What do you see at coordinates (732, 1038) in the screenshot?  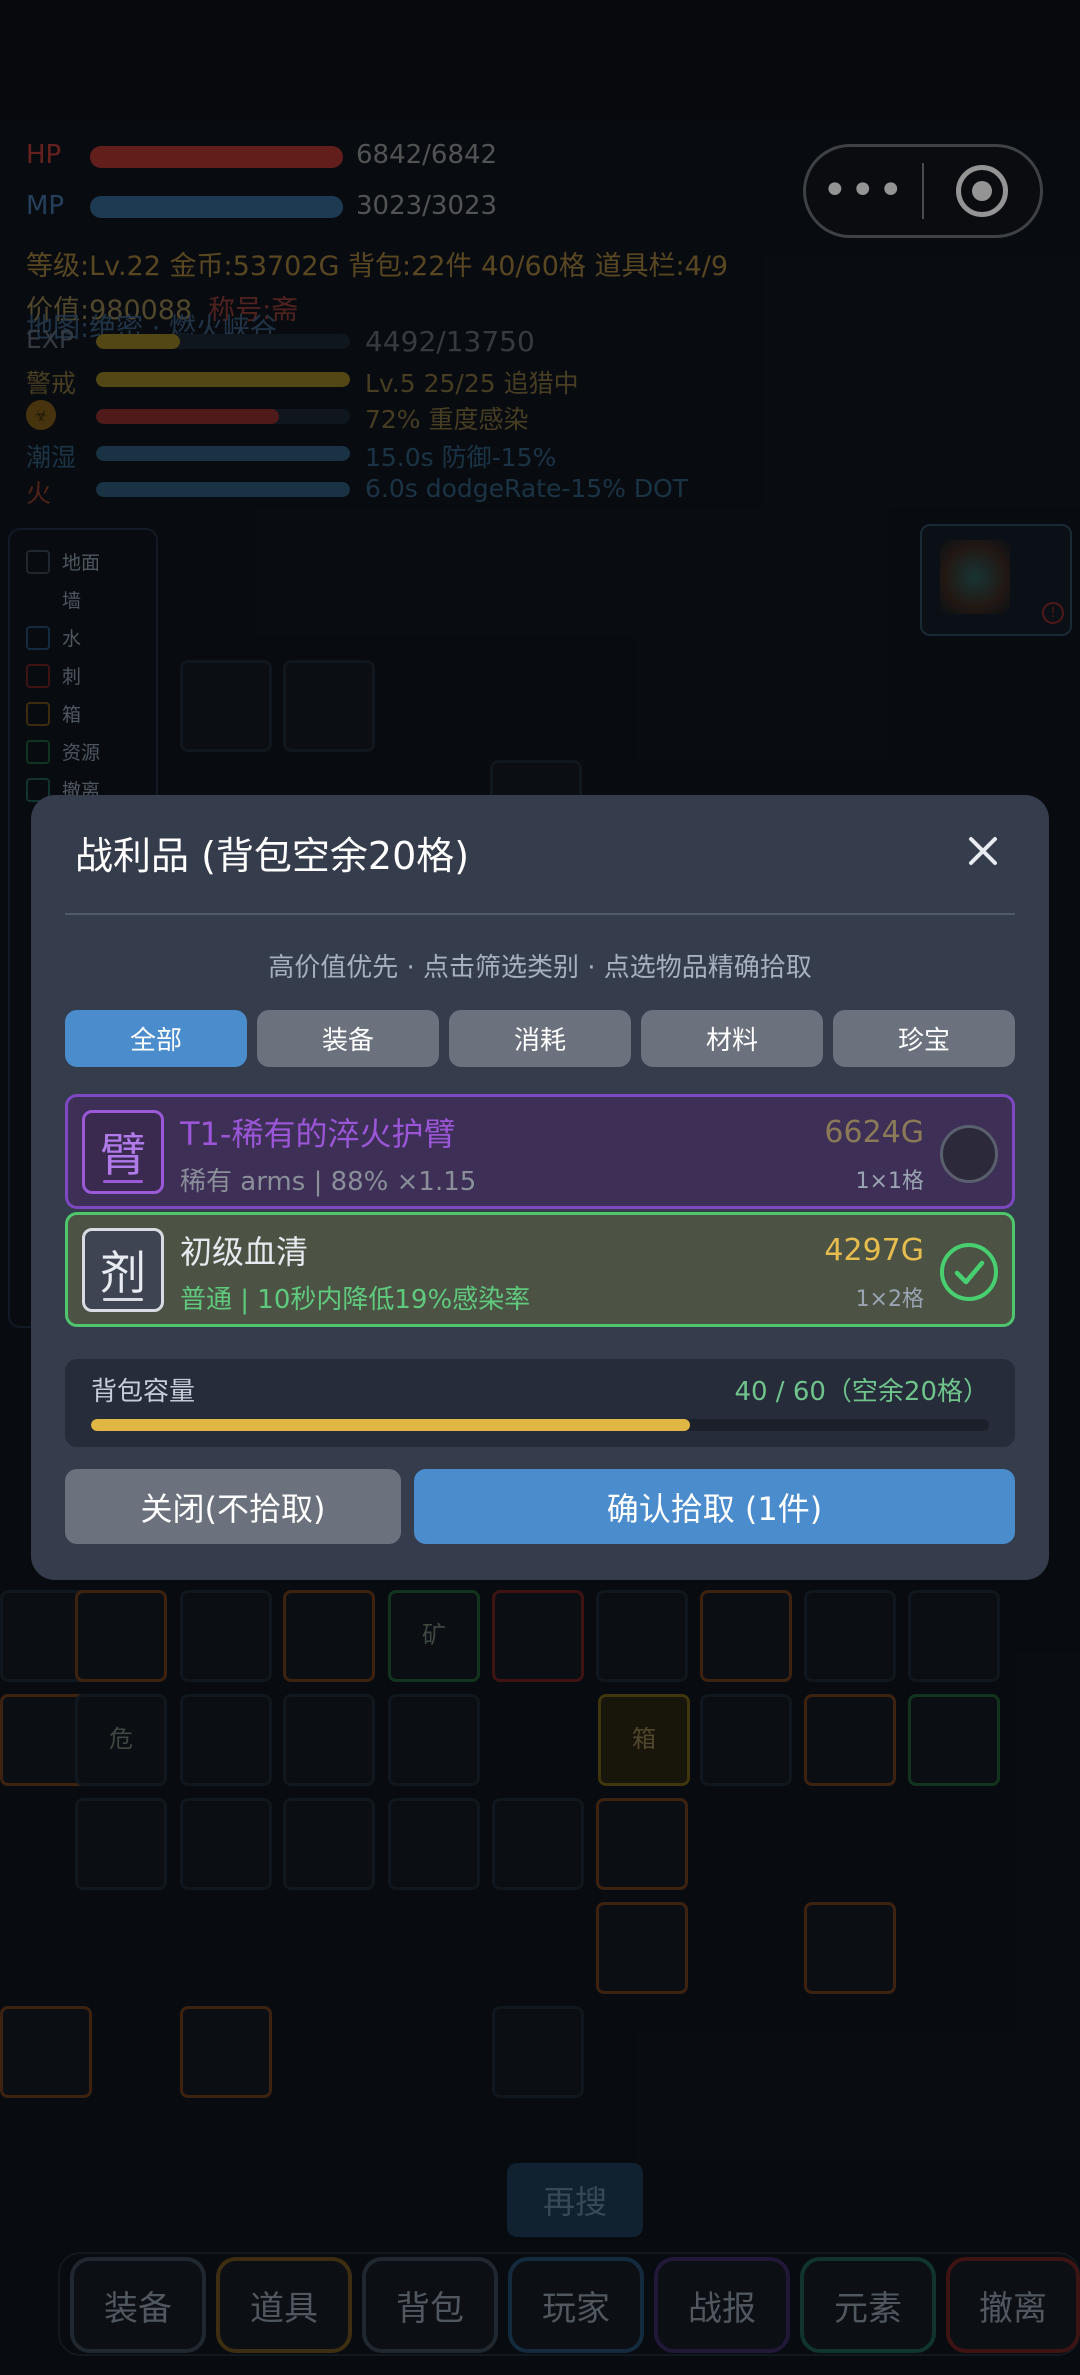 I see `tab-material: 材料` at bounding box center [732, 1038].